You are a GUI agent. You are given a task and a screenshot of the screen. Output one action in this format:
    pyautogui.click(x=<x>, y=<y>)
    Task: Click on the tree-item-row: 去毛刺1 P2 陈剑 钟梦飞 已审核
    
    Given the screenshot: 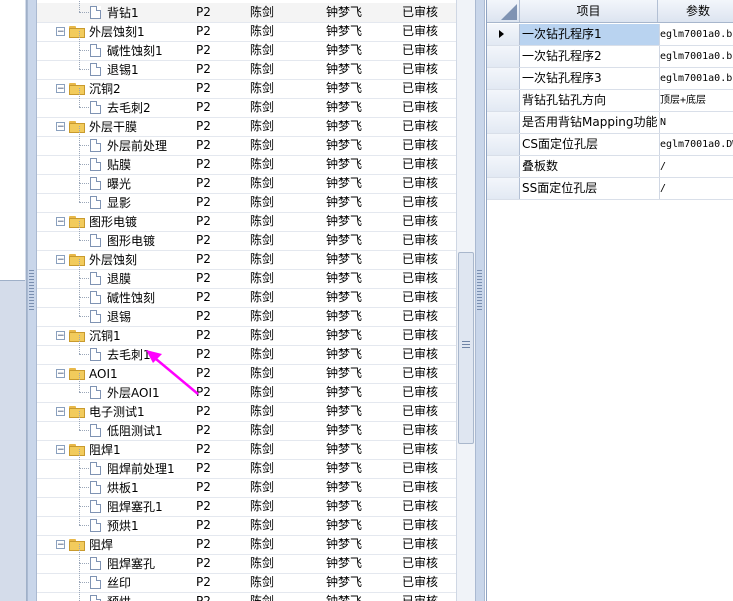 What is the action you would take?
    pyautogui.click(x=246, y=350)
    